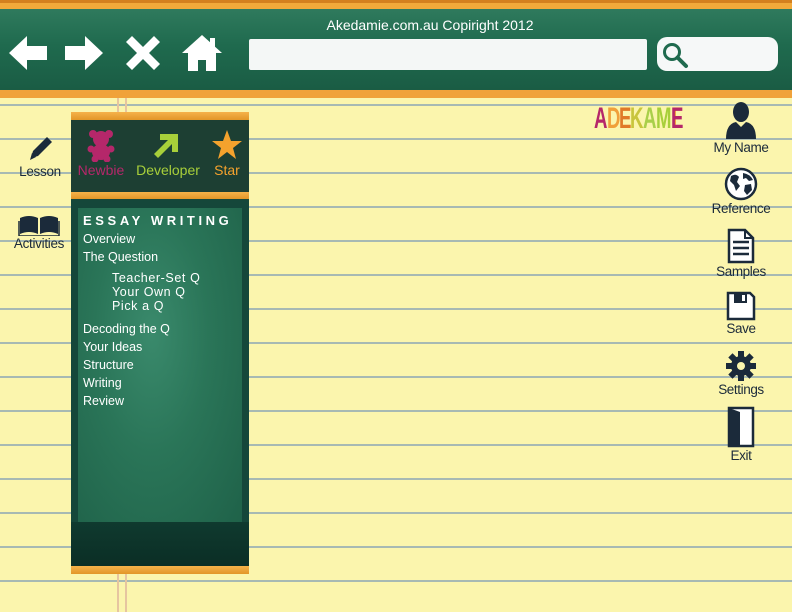  Describe the element at coordinates (40, 171) in the screenshot. I see `lesson-label: Lesson` at that location.